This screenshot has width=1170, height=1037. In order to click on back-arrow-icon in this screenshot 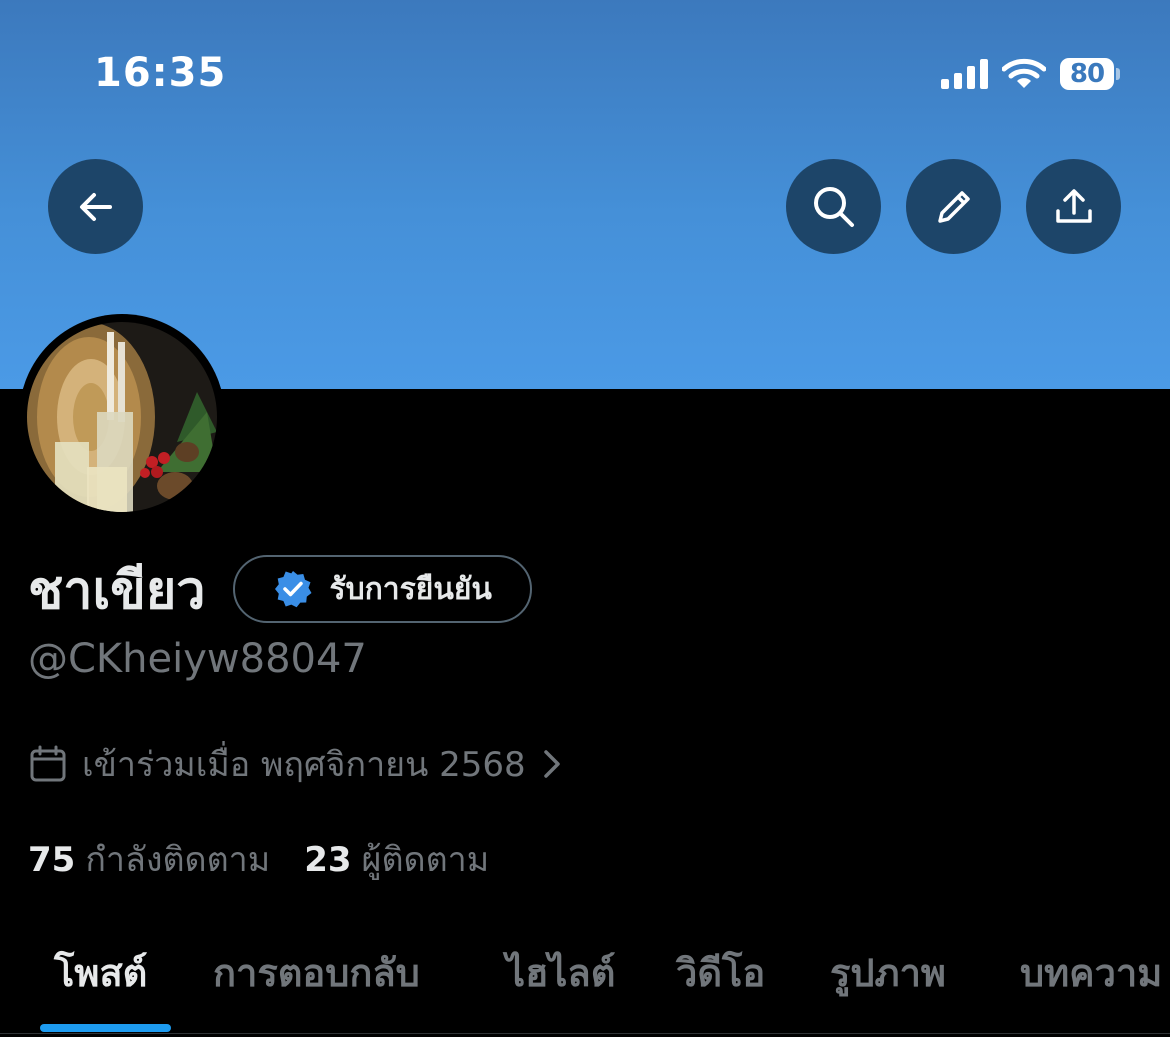, I will do `click(95, 206)`.